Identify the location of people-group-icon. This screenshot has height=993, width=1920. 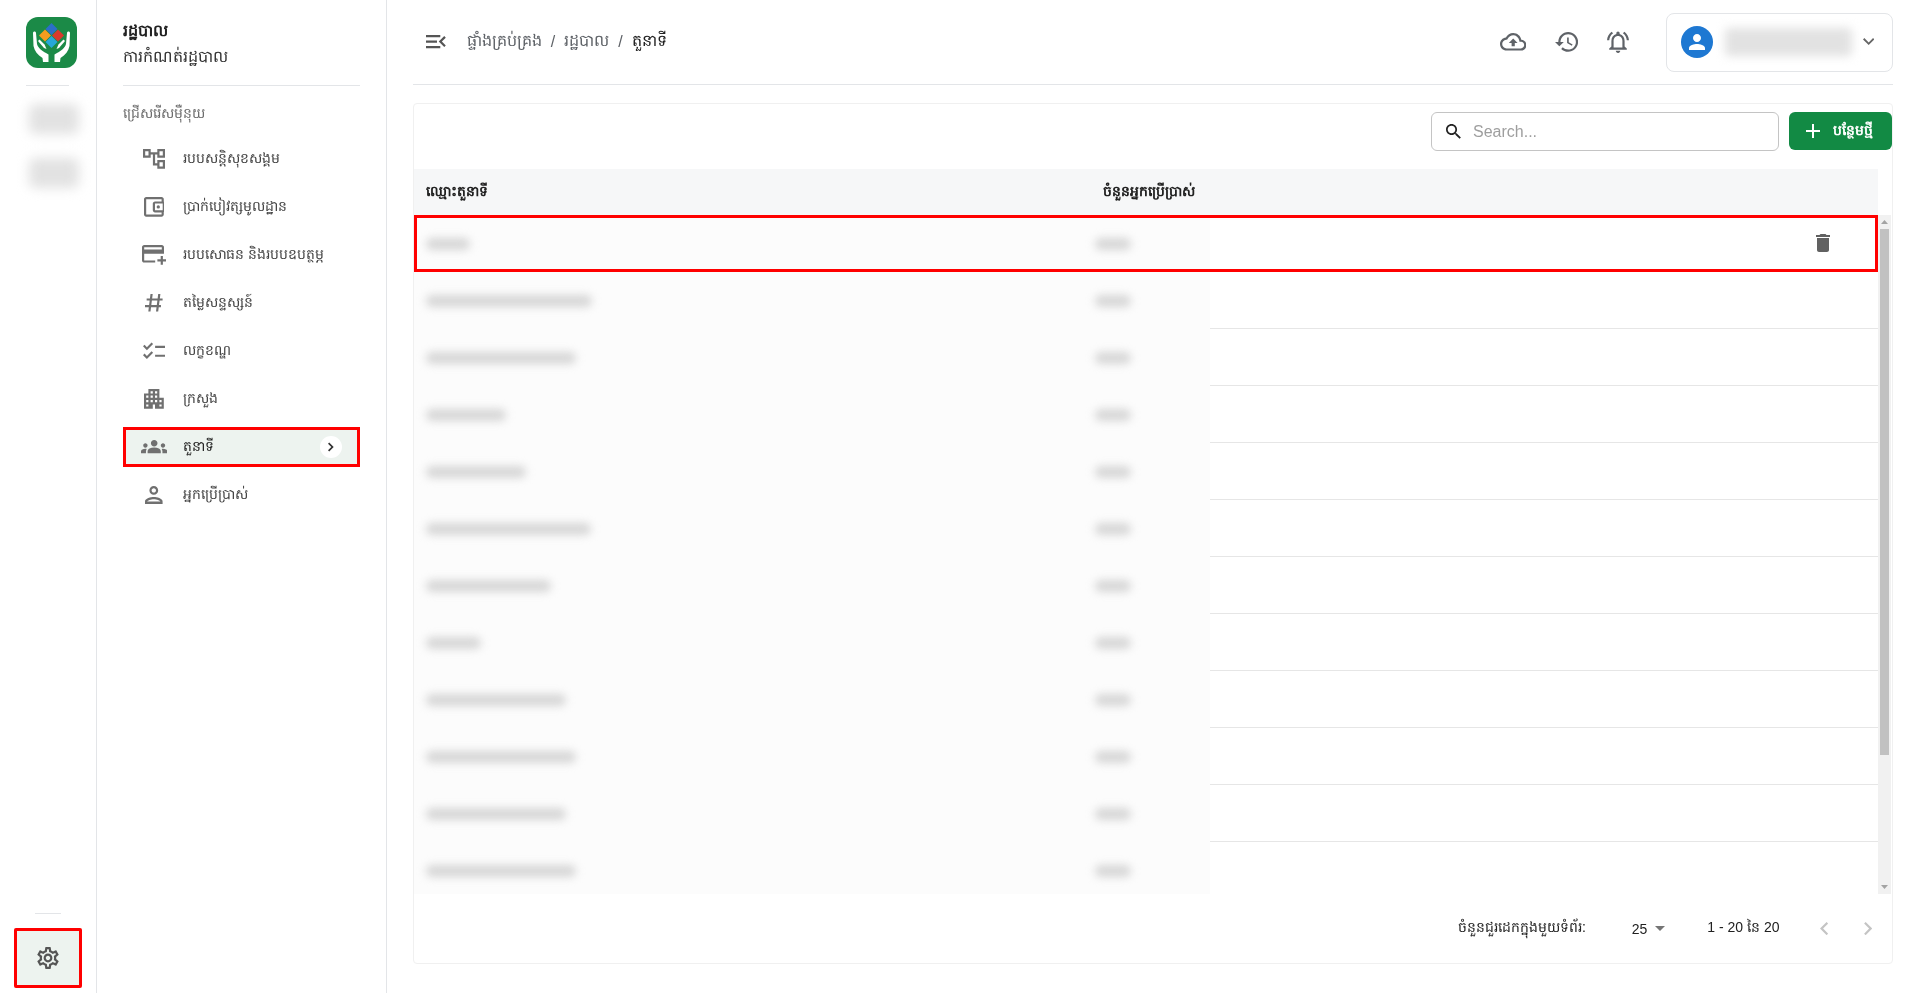
(154, 447).